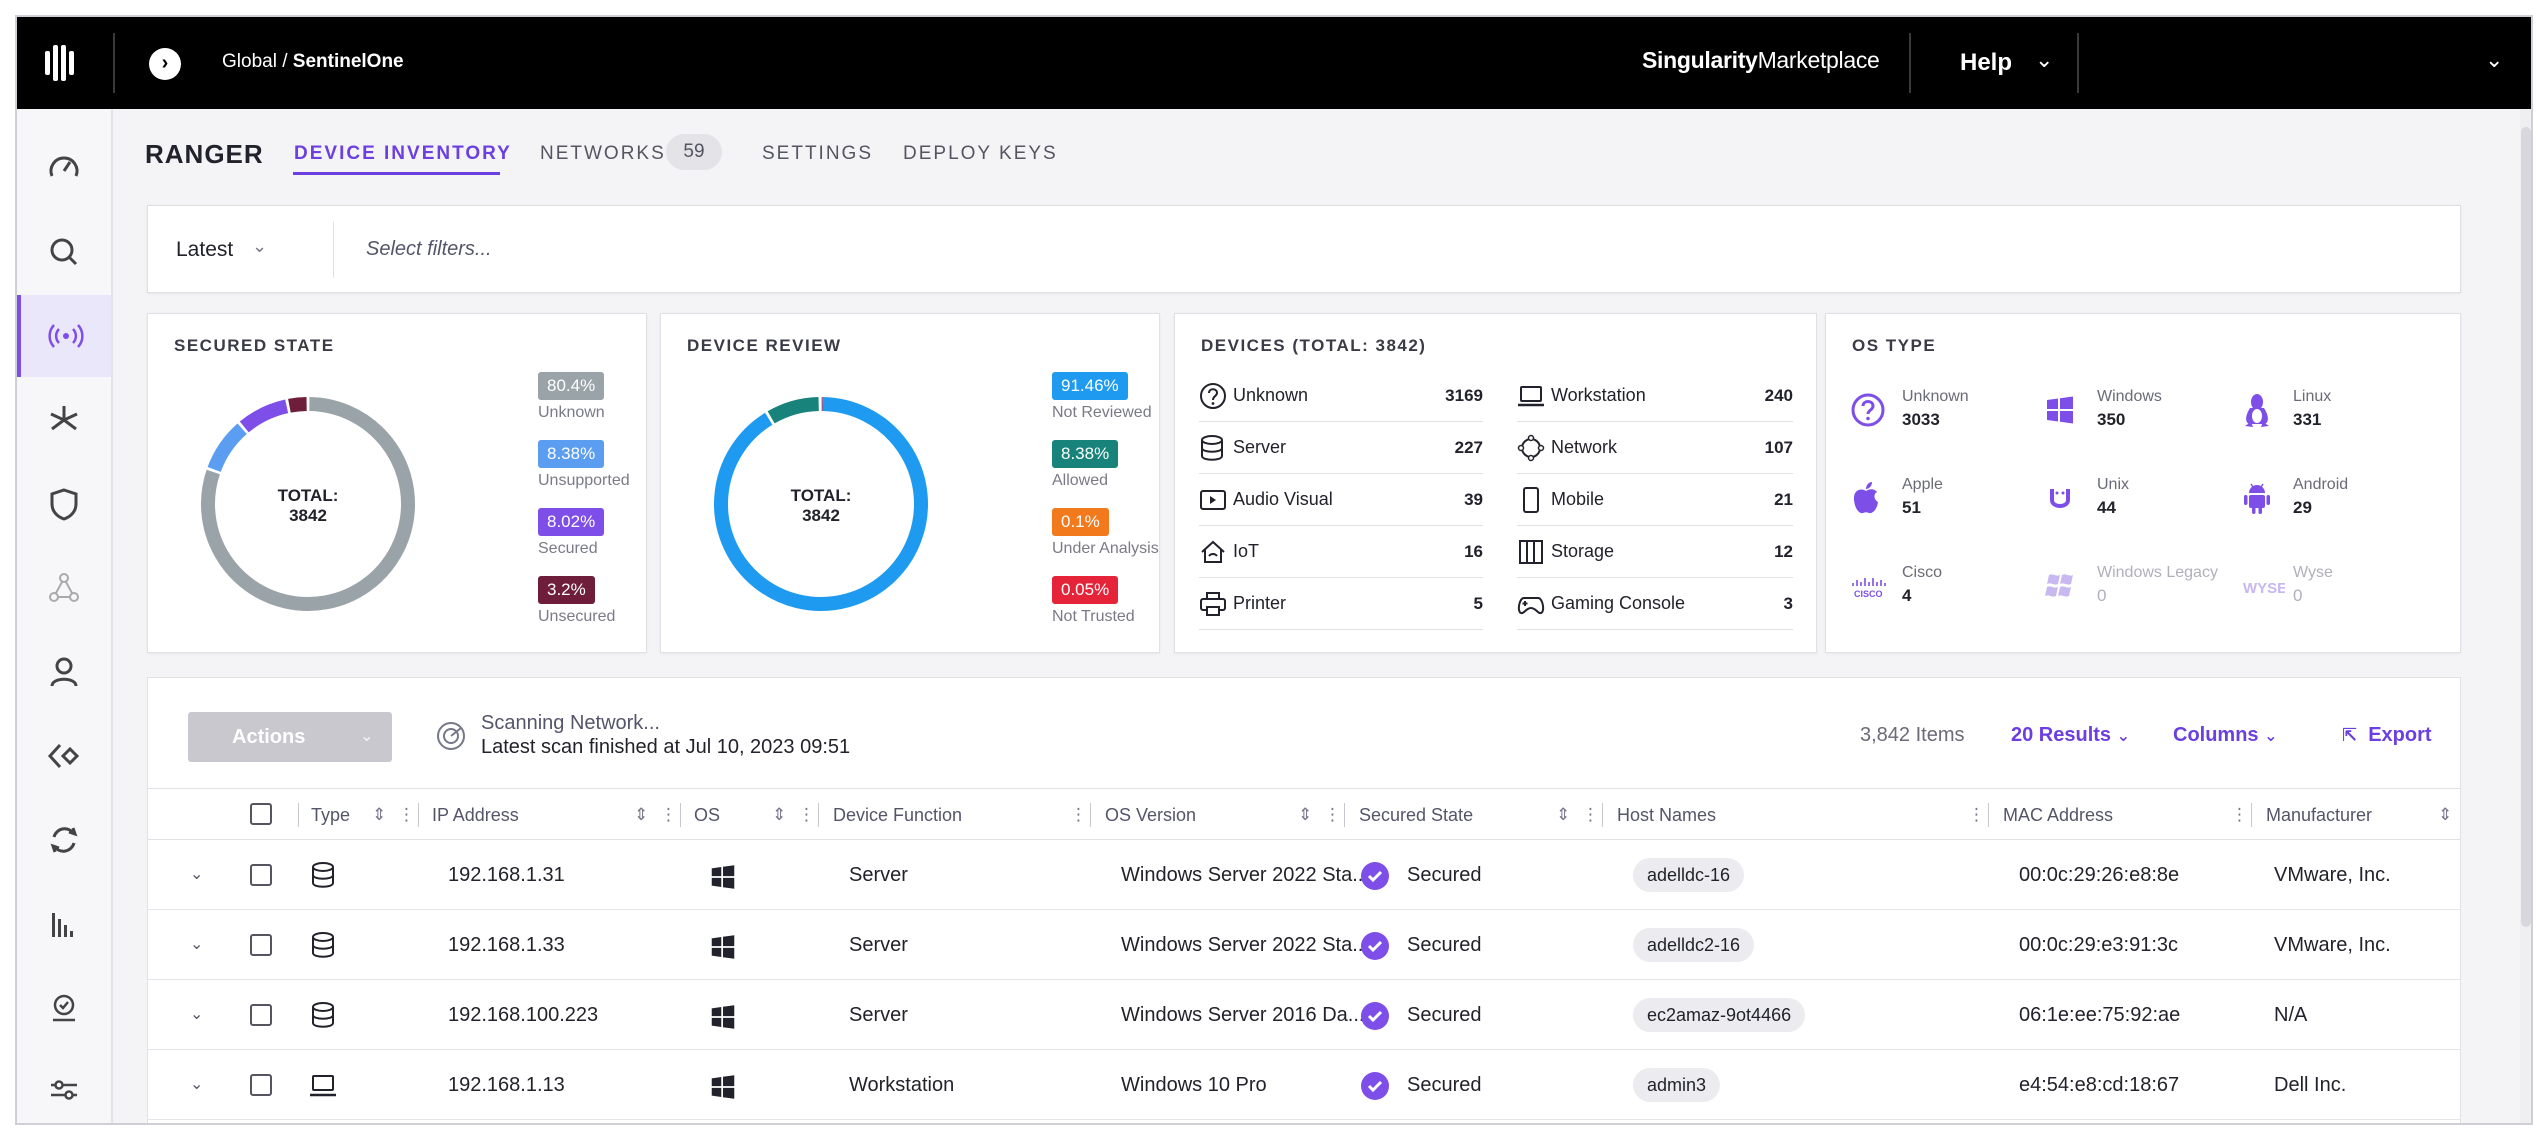 The image size is (2548, 1148). Describe the element at coordinates (571, 397) in the screenshot. I see `legend-unknown: 80.4% Unknown` at that location.